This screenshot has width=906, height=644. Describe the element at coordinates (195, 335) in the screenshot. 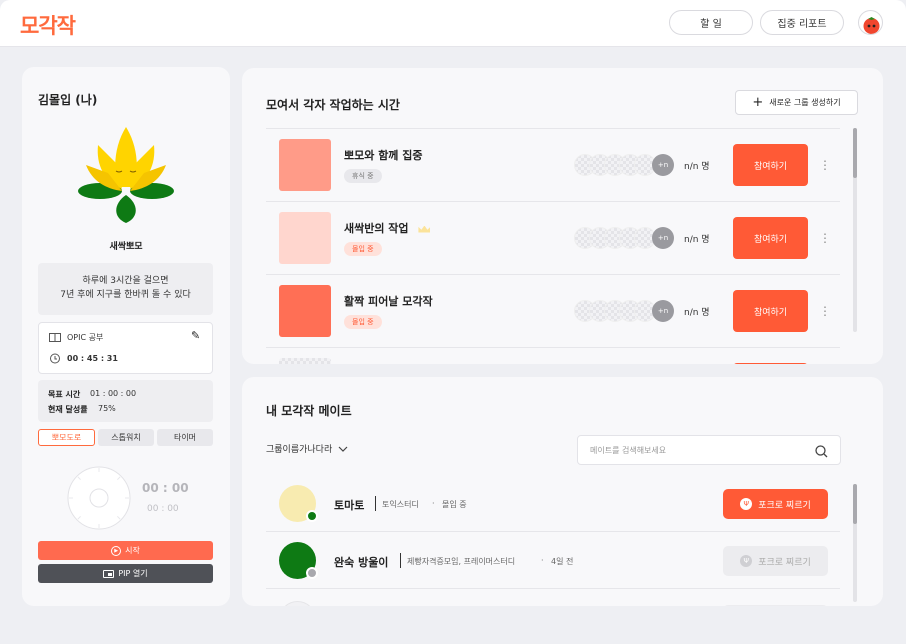

I see `edit-pencil-icon: ✎` at that location.